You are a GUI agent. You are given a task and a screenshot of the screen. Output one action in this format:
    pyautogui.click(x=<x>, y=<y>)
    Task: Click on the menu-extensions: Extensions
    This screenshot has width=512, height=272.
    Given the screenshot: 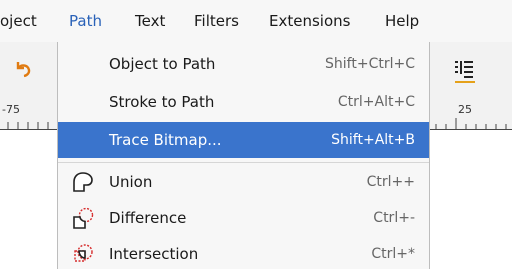 What is the action you would take?
    pyautogui.click(x=309, y=21)
    